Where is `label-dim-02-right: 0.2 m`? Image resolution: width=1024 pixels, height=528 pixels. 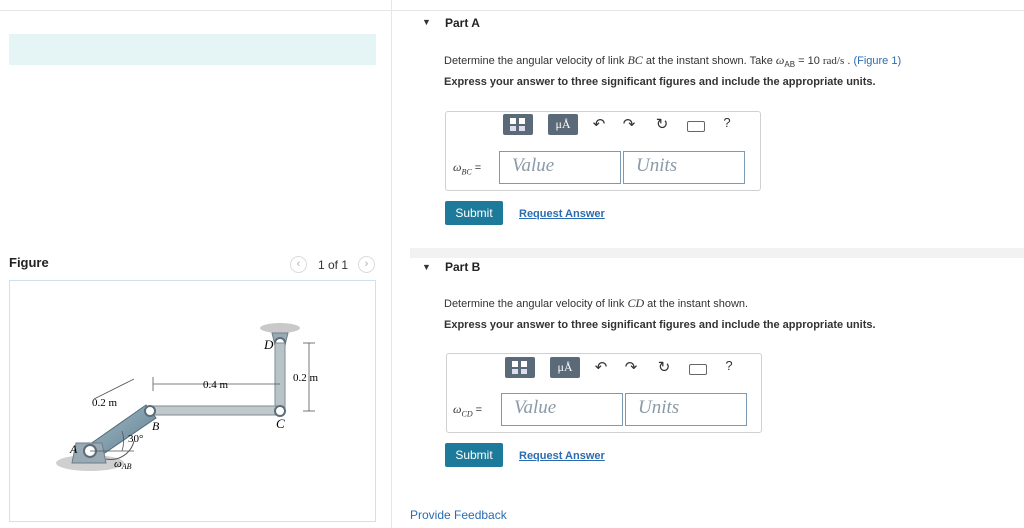 label-dim-02-right: 0.2 m is located at coordinates (306, 378).